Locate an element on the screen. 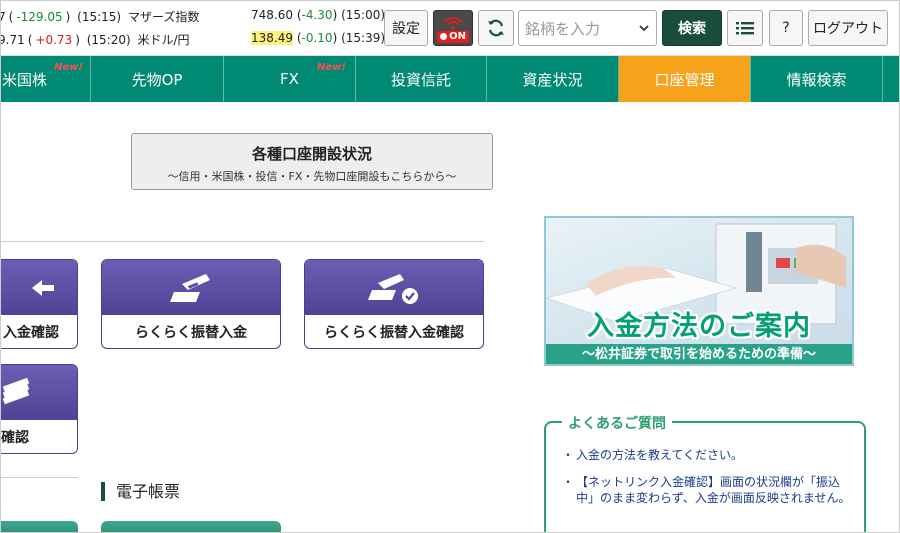 Image resolution: width=900 pixels, height=533 pixels. nav-item-label: 米国株 is located at coordinates (25, 79).